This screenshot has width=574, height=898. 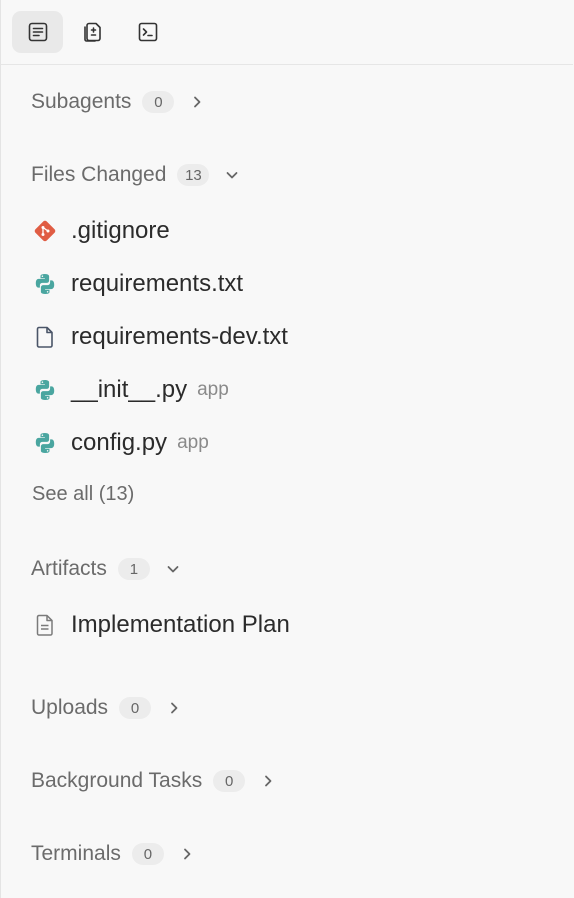 I want to click on file-row-init-py: __init__.py app, so click(x=130, y=390).